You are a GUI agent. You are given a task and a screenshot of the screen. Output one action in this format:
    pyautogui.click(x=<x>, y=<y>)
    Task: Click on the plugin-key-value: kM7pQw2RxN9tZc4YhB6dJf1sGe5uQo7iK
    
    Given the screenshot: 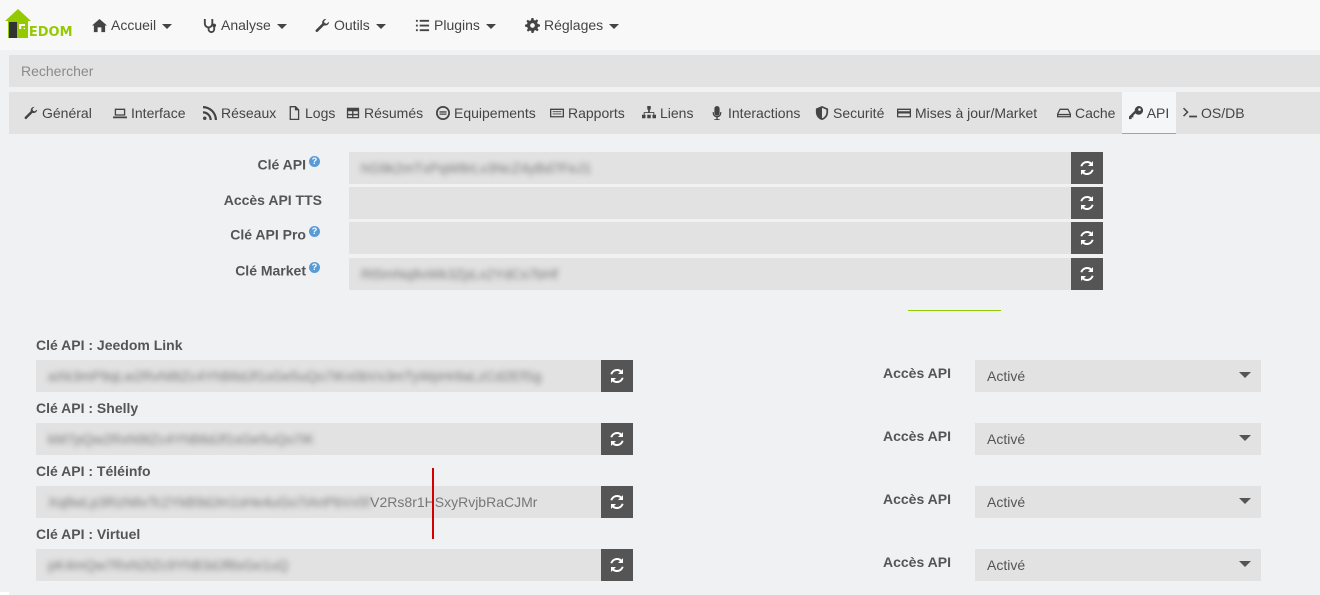 What is the action you would take?
    pyautogui.click(x=181, y=439)
    